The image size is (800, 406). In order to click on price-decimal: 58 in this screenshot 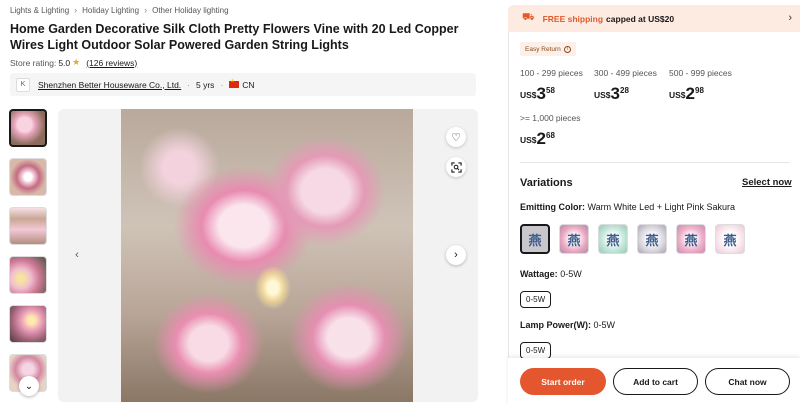, I will do `click(550, 90)`.